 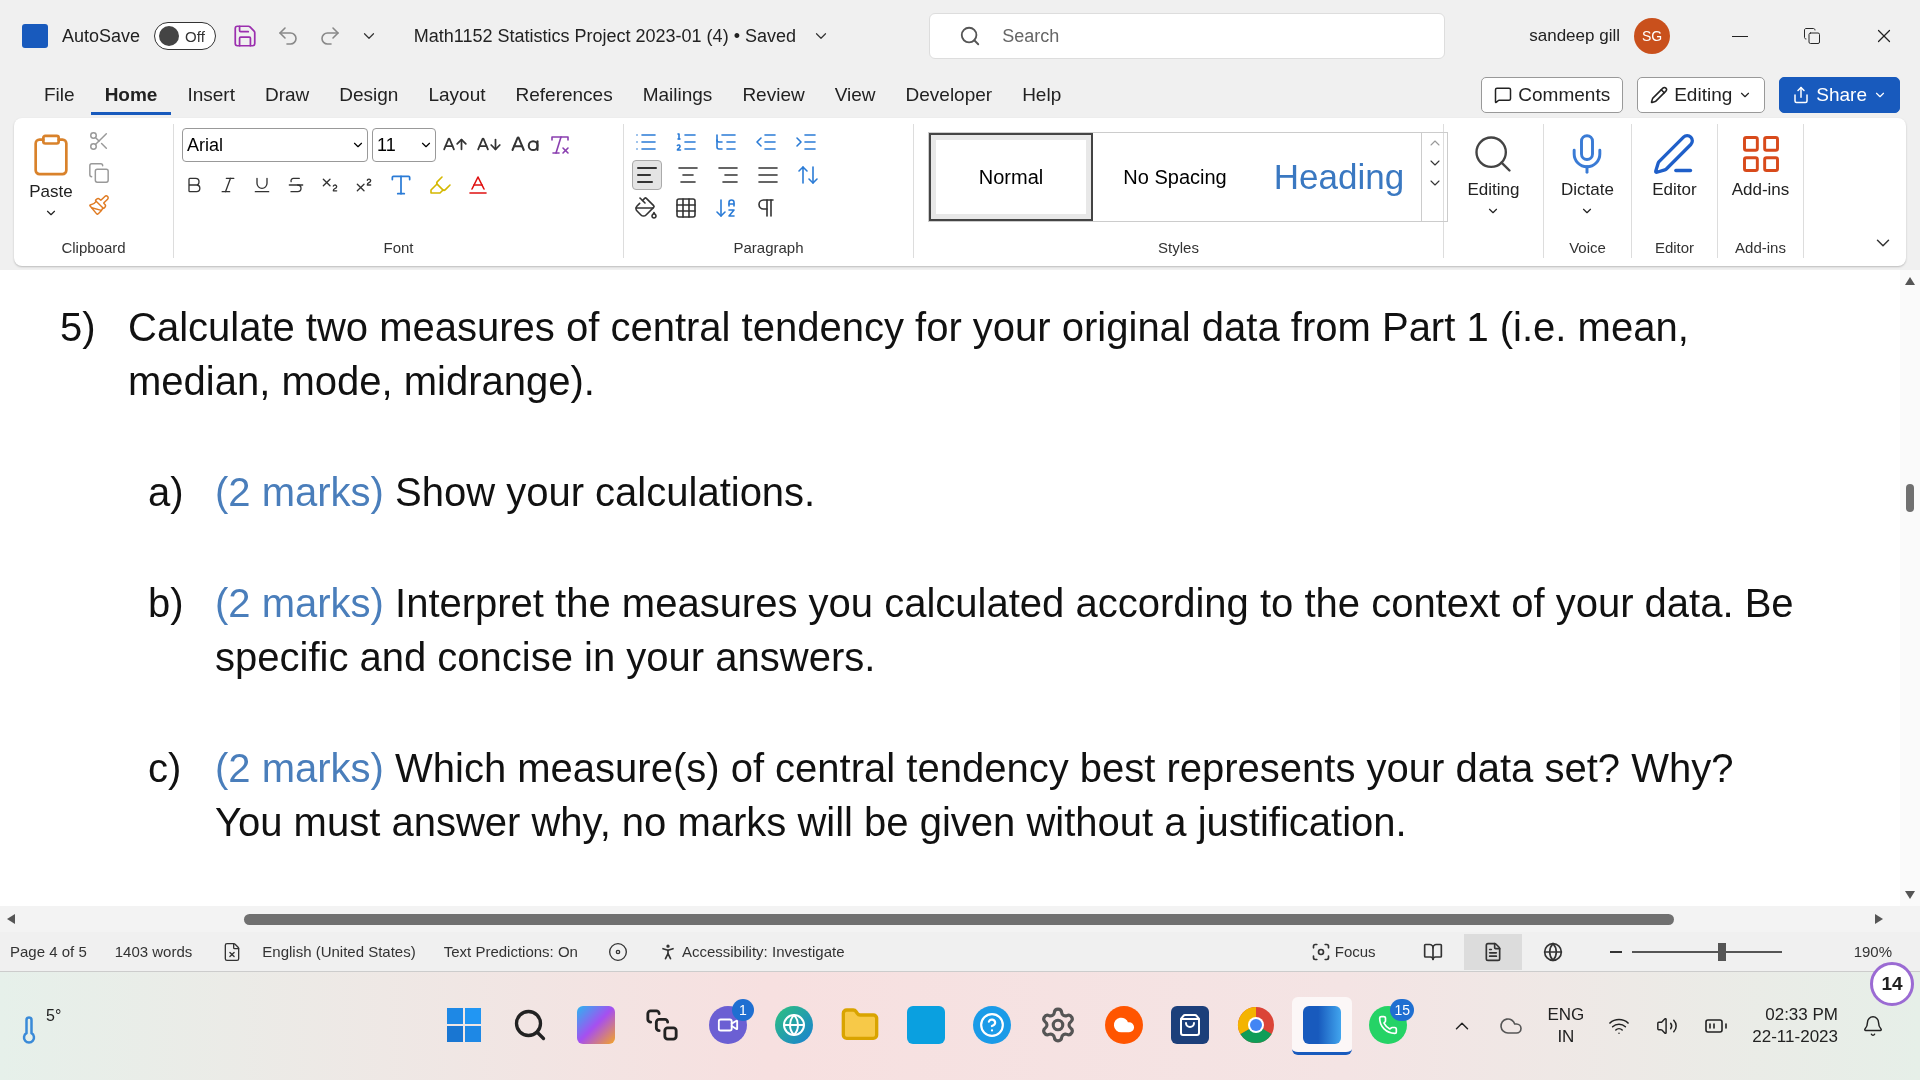 What do you see at coordinates (1058, 1024) in the screenshot?
I see `settings-icon` at bounding box center [1058, 1024].